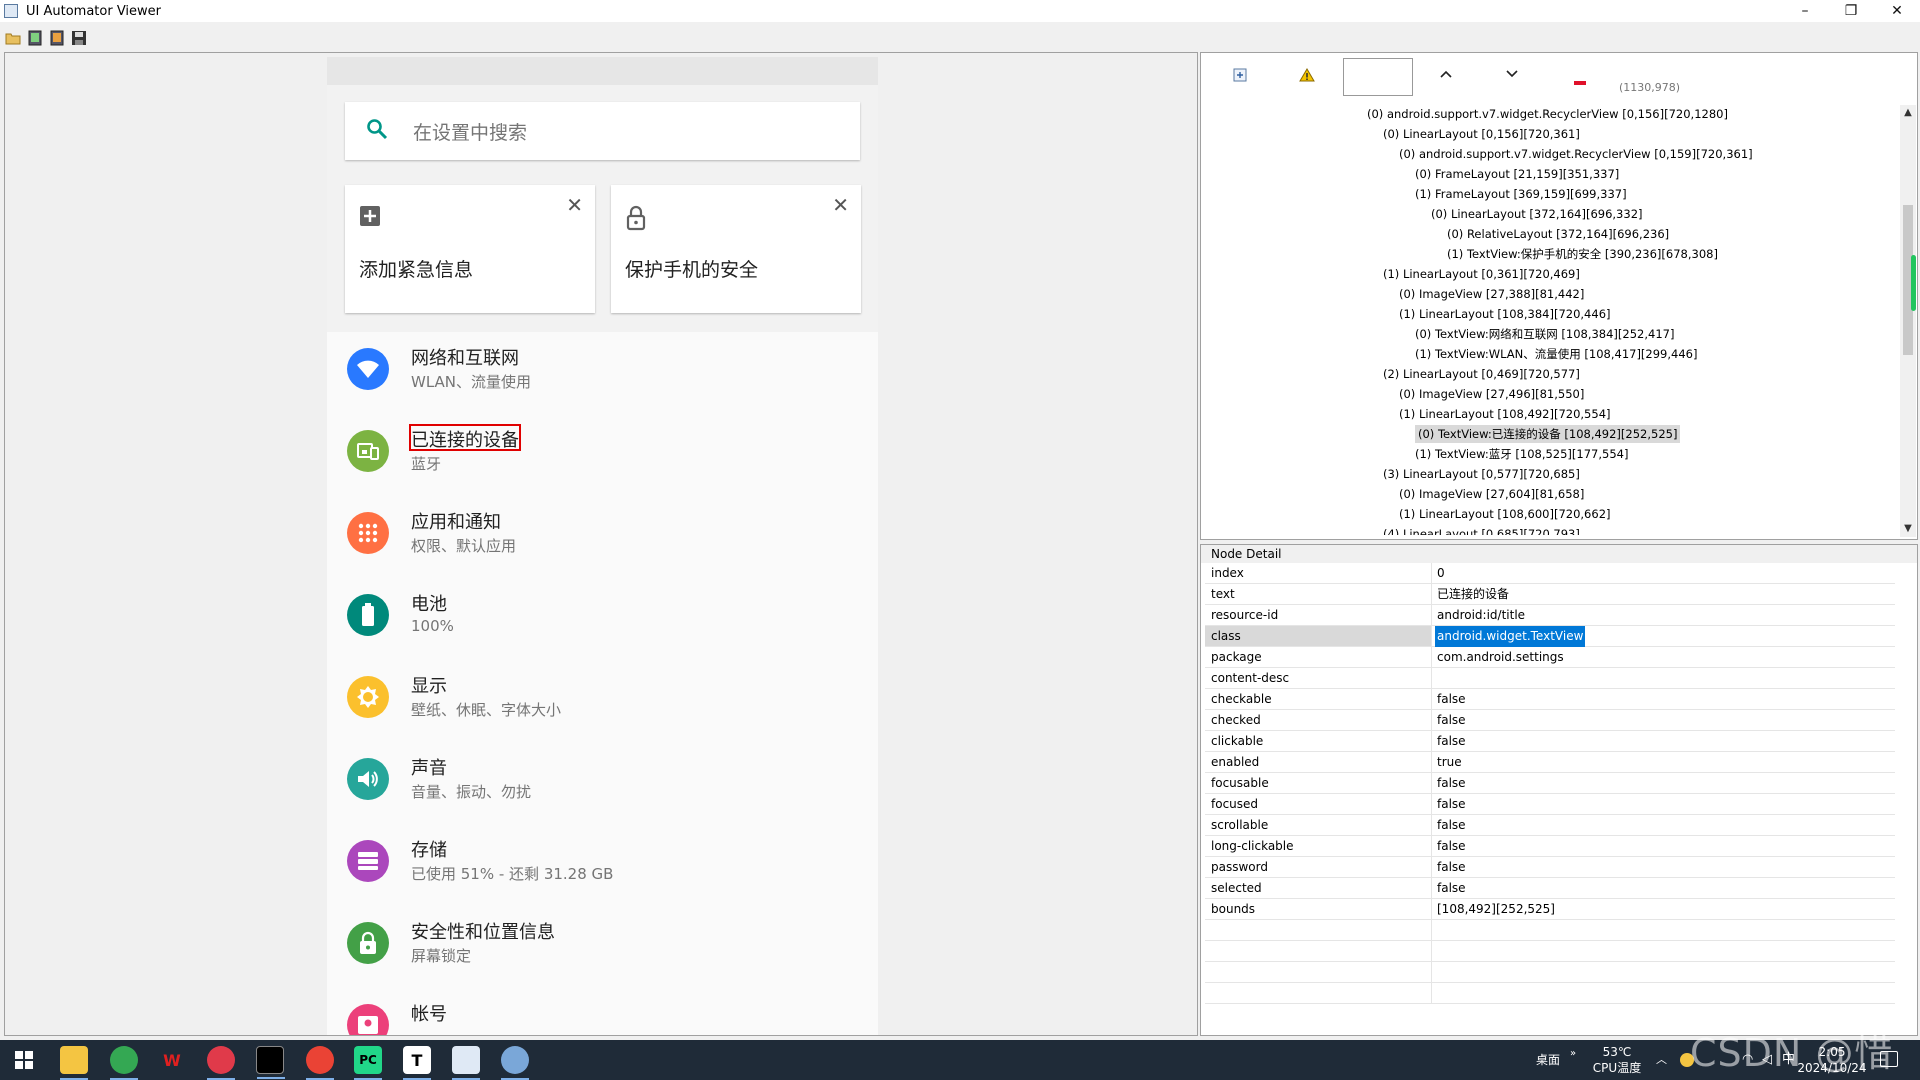 The height and width of the screenshot is (1080, 1920). Describe the element at coordinates (1550, 909) in the screenshot. I see `detail-row: bounds [108,492][252,525]` at that location.